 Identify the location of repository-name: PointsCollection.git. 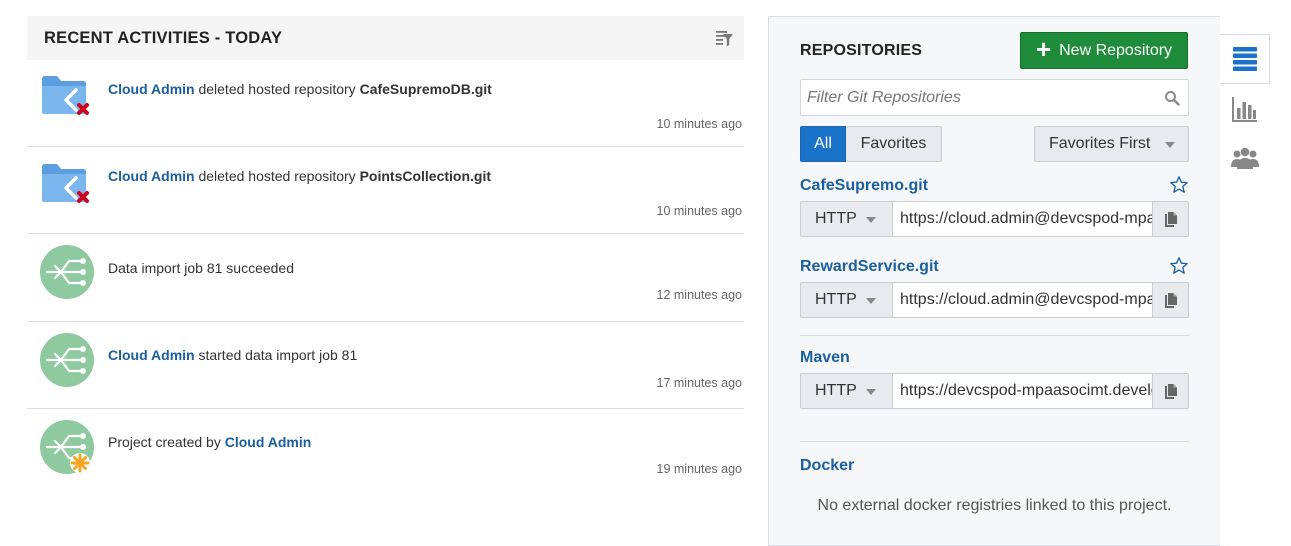
(425, 176).